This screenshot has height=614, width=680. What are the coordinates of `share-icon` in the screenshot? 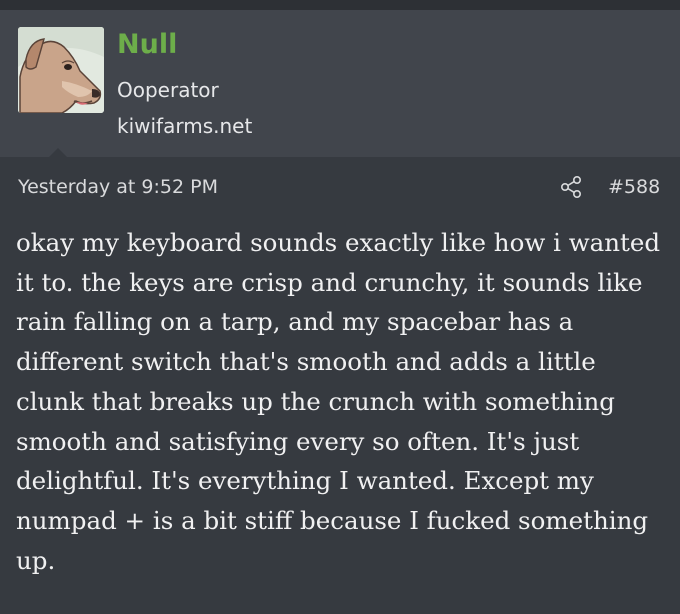 It's located at (572, 187).